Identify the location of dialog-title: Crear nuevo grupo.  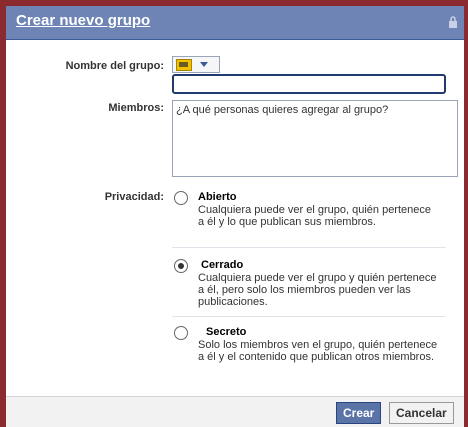
(83, 20).